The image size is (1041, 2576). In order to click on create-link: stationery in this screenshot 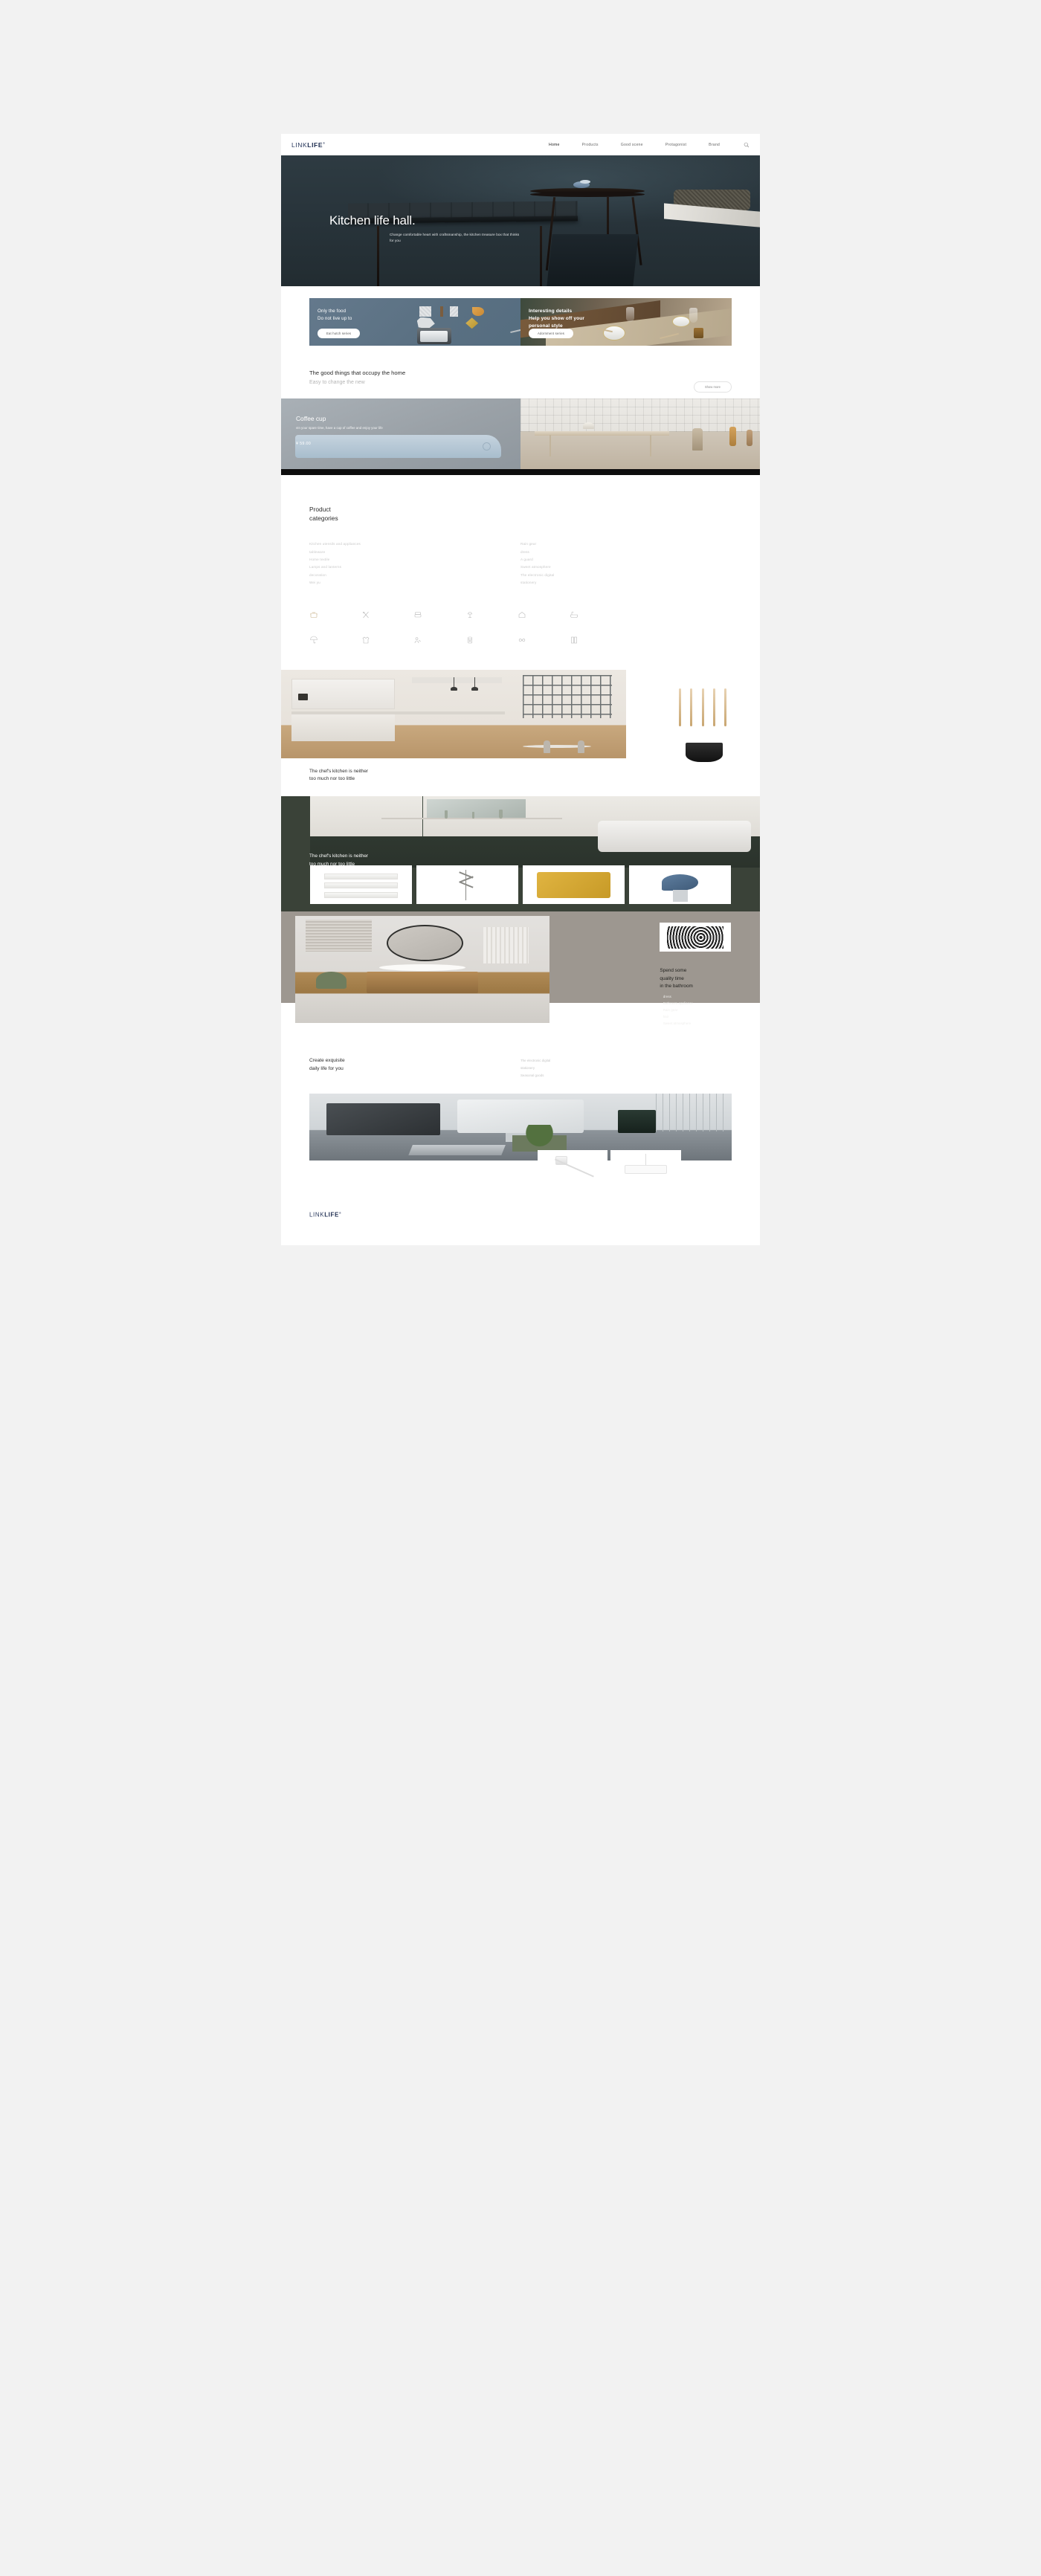, I will do `click(626, 1068)`.